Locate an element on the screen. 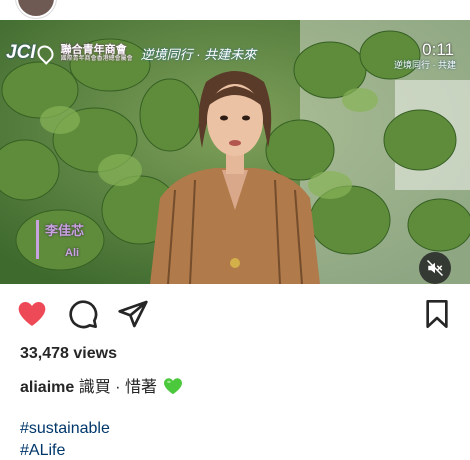  caption-text: 識買 · 惜著 is located at coordinates (117, 387).